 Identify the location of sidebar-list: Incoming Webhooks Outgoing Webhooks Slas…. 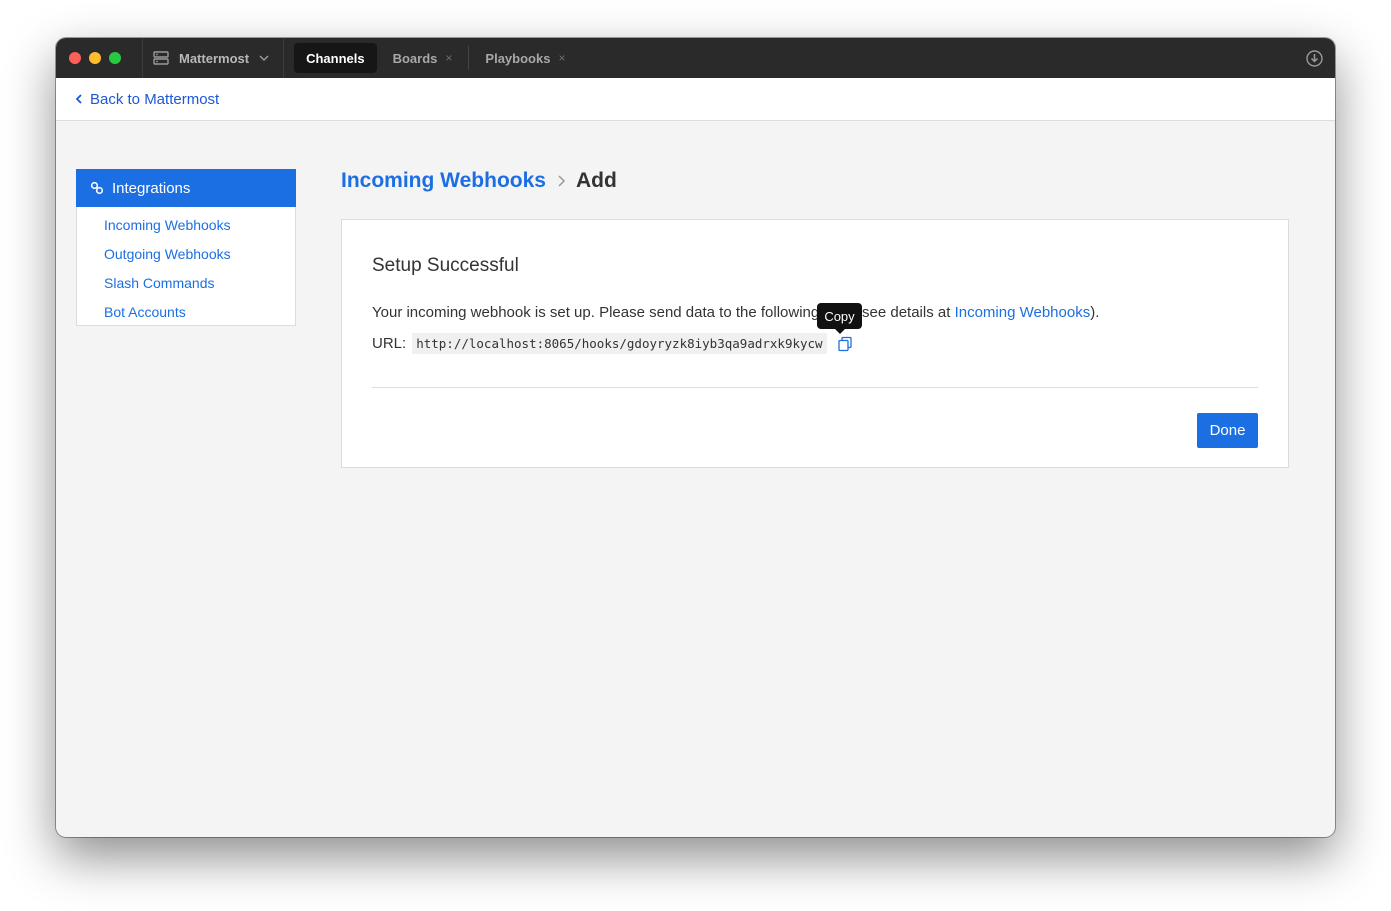
(186, 267).